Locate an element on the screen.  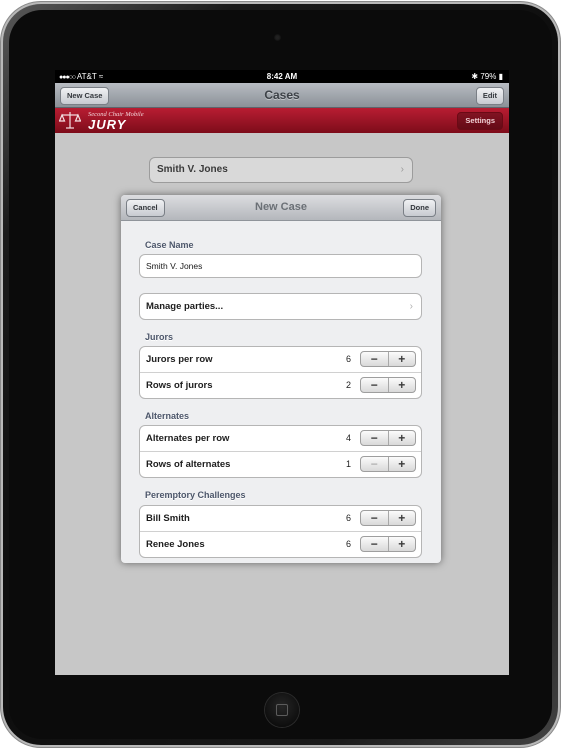
jurors-header: Jurors is located at coordinates (159, 337).